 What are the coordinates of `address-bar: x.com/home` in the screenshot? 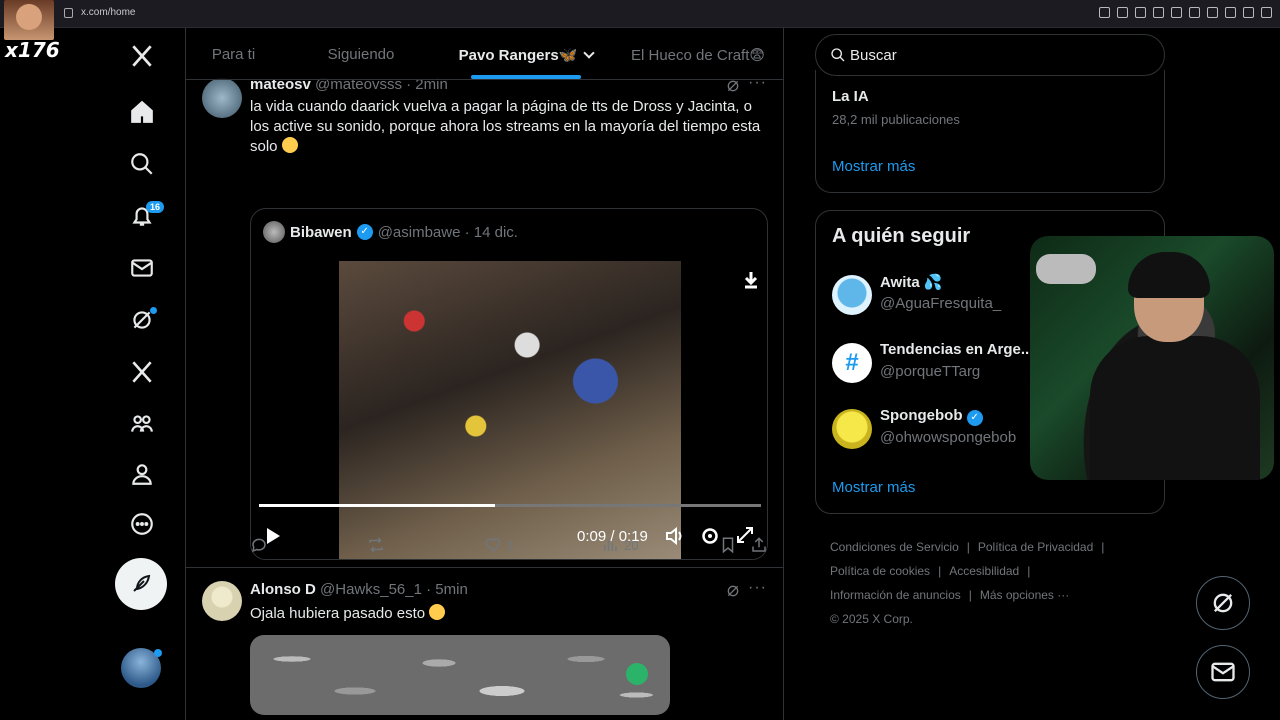 It's located at (99, 12).